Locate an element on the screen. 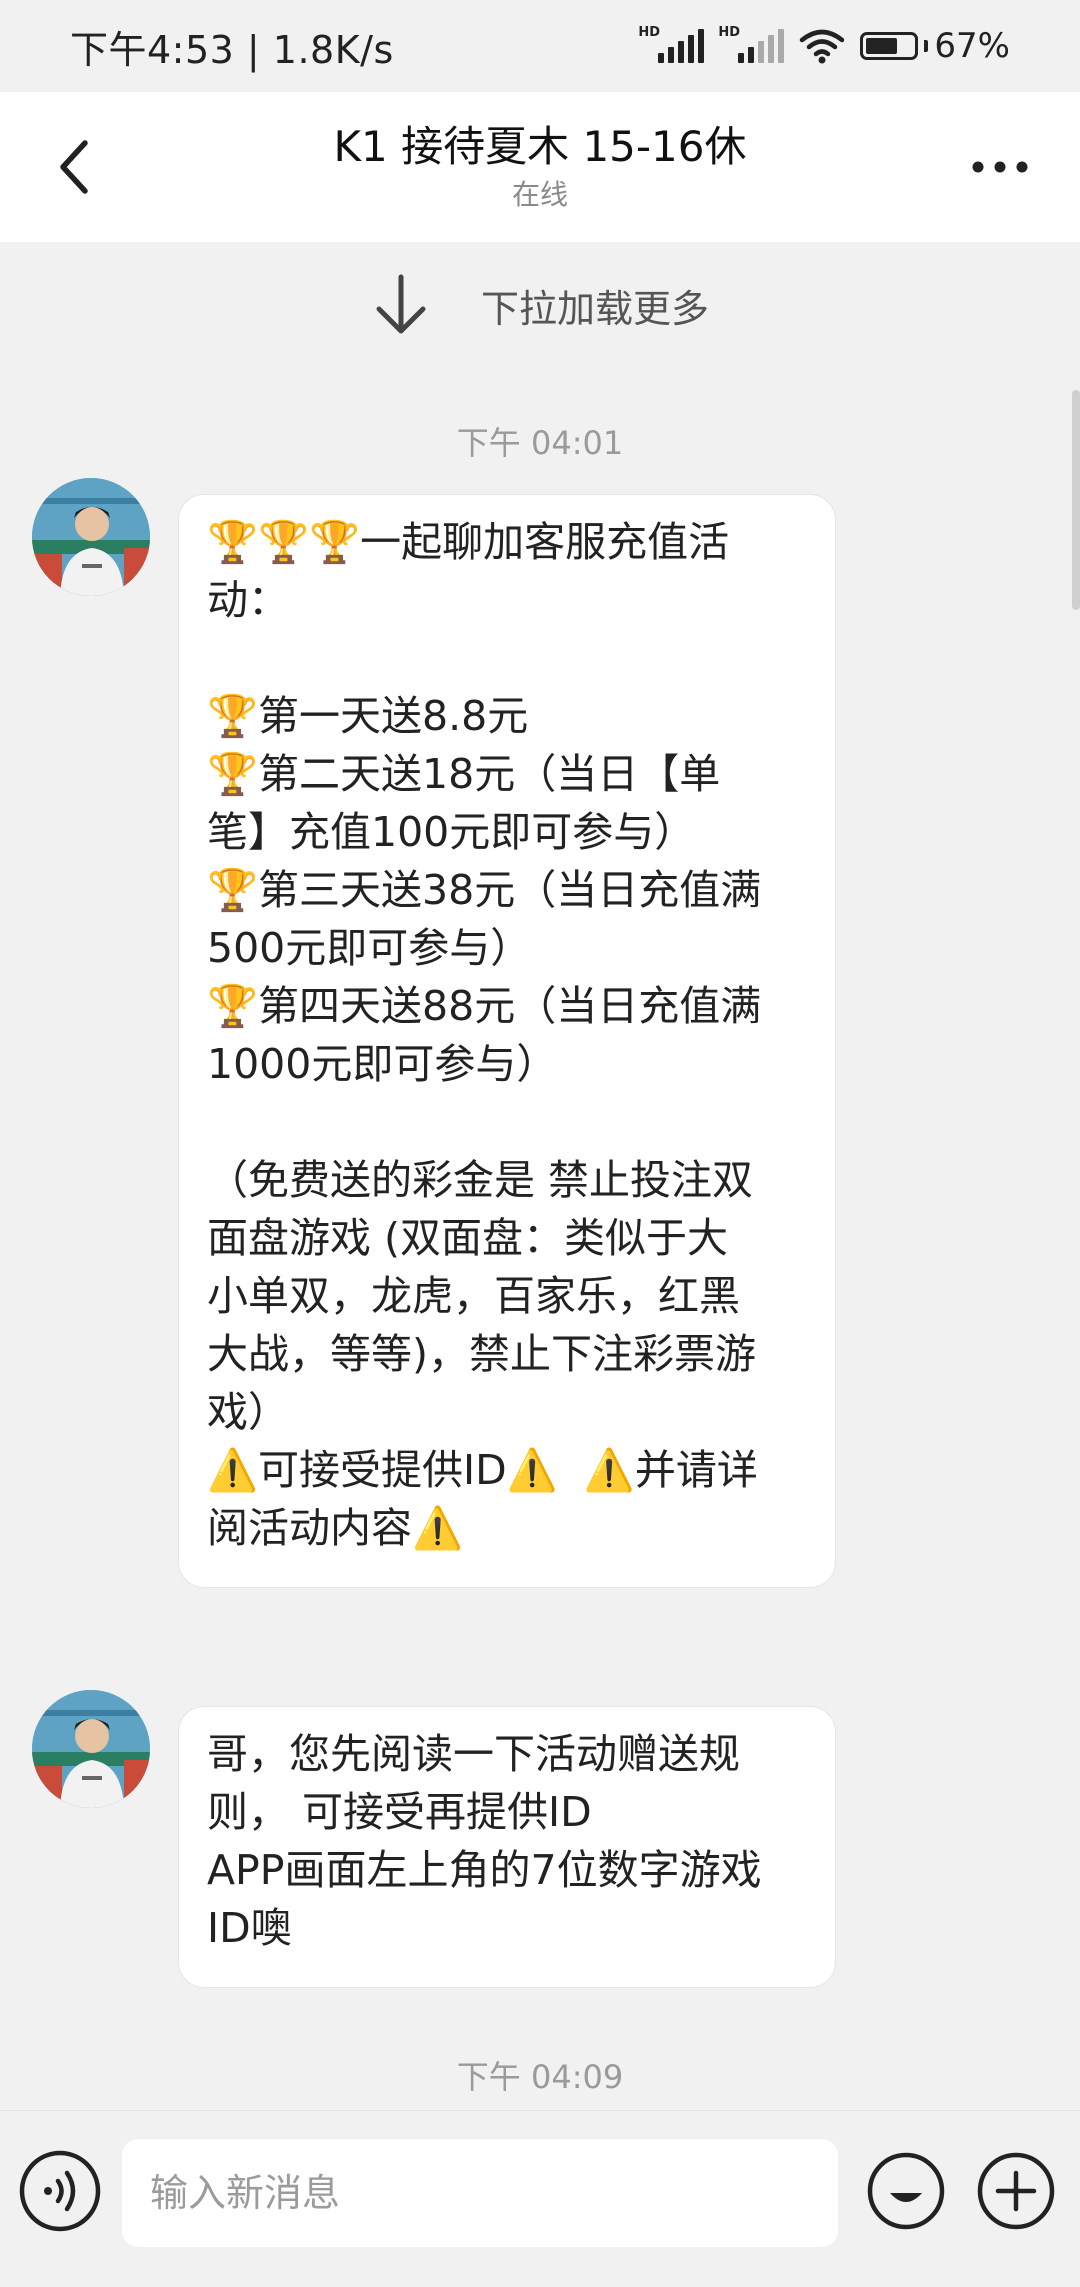  message-line: 🏆第三天送38元（当日充值满 is located at coordinates (484, 890).